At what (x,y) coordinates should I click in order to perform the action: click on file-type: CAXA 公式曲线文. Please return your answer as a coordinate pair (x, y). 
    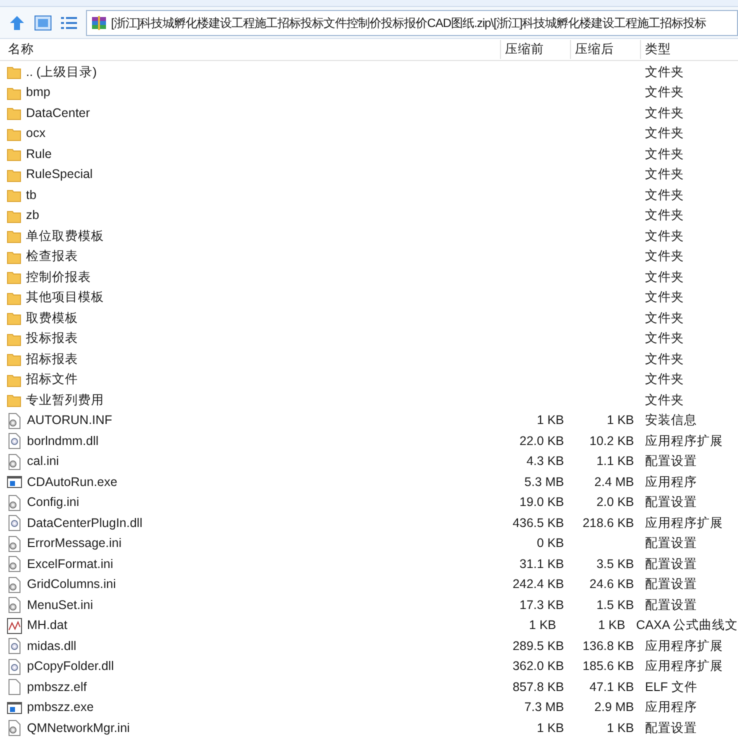
    Looking at the image, I should click on (687, 625).